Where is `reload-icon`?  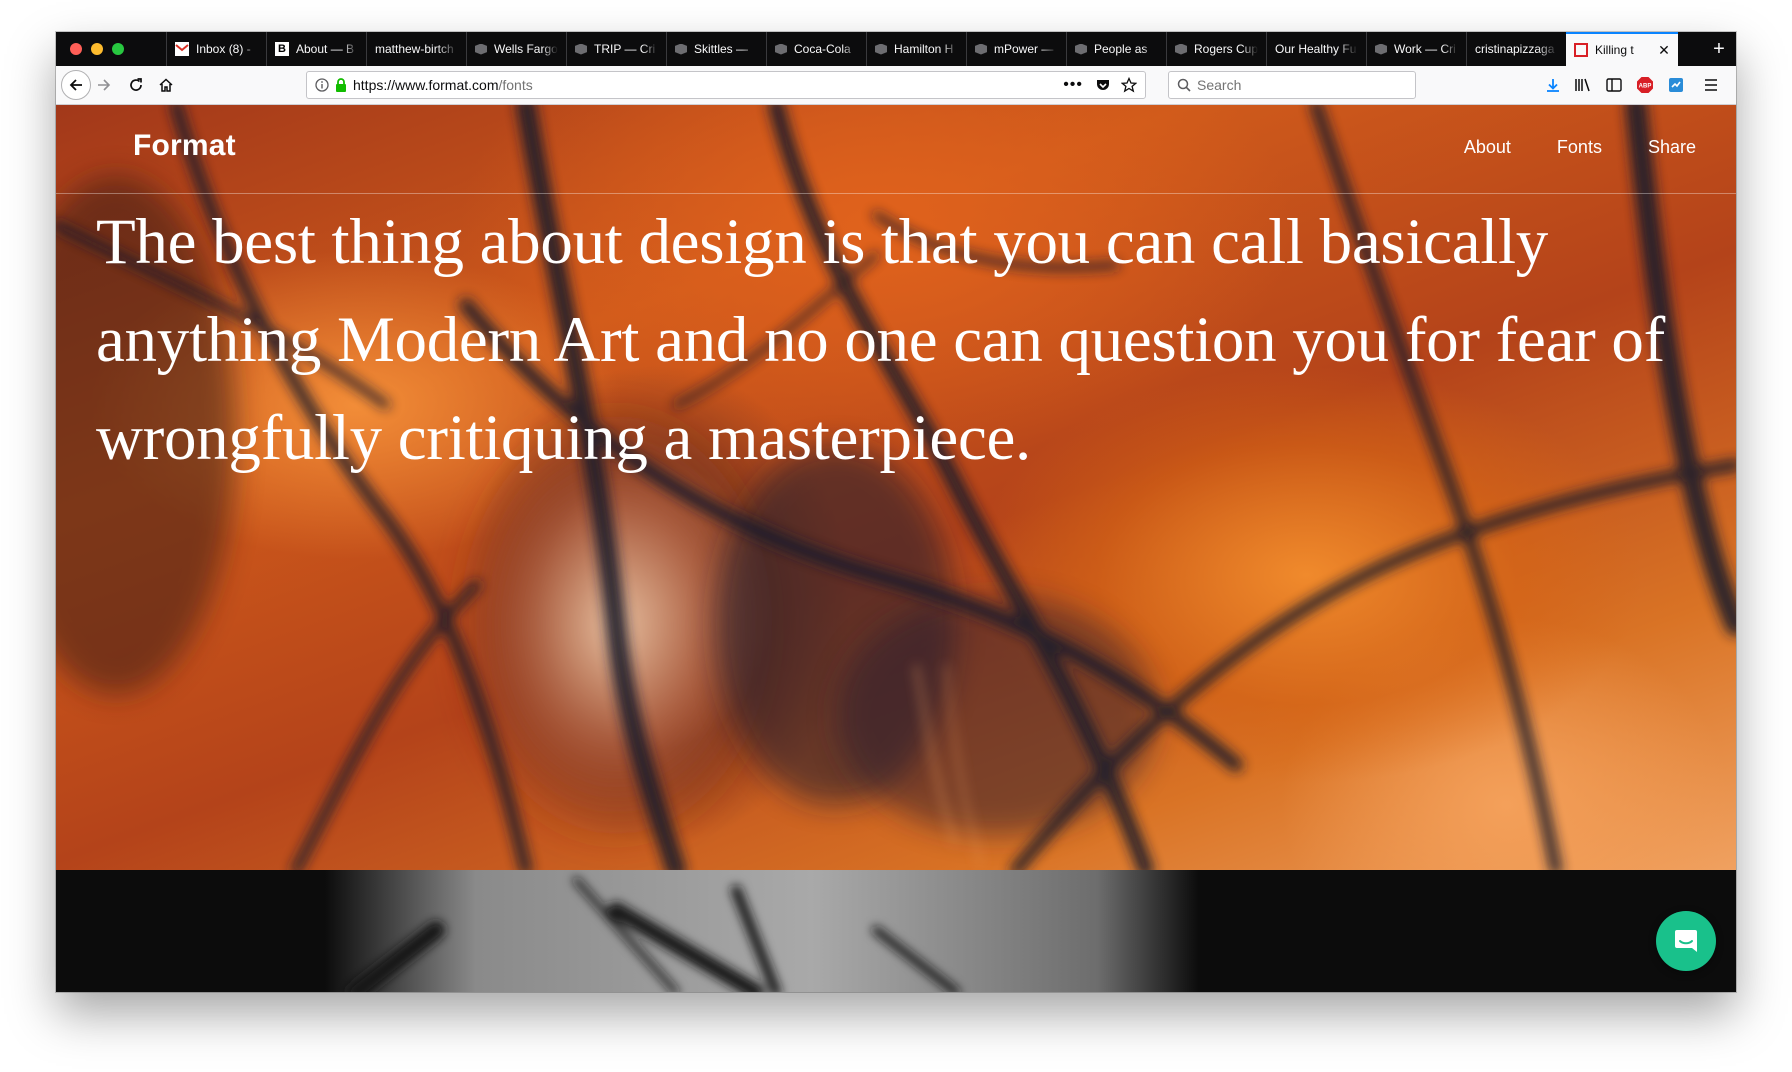 reload-icon is located at coordinates (136, 84).